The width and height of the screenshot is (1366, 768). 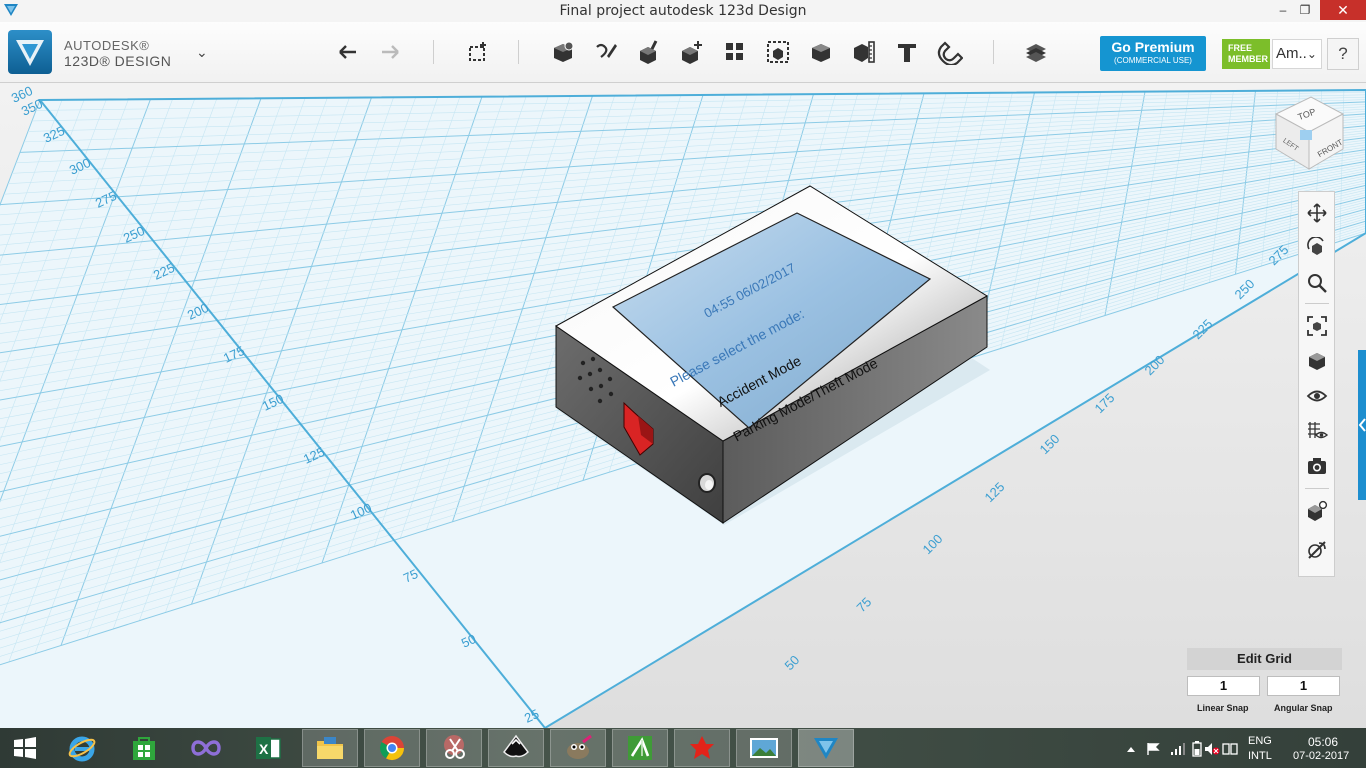 What do you see at coordinates (1223, 708) in the screenshot?
I see `linear-snap-label: Linear Snap` at bounding box center [1223, 708].